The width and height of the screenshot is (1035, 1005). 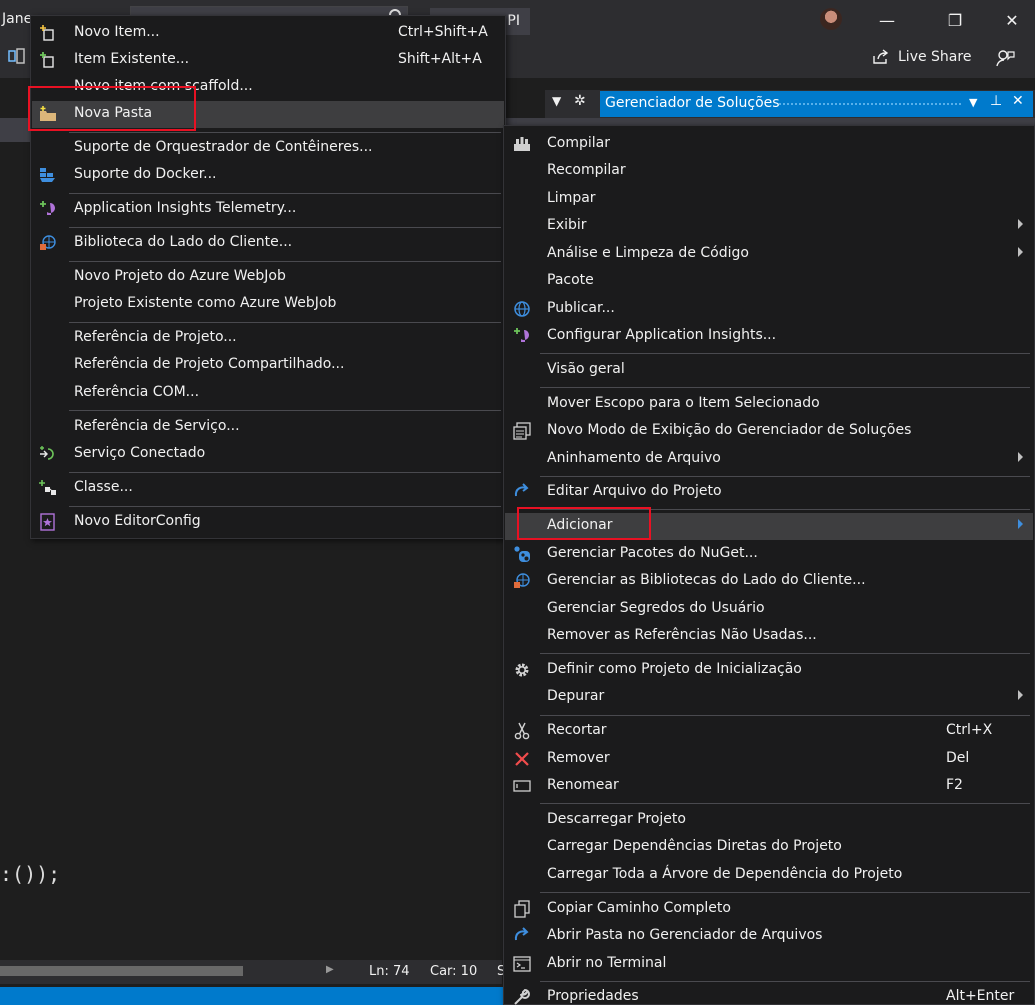 What do you see at coordinates (522, 786) in the screenshot?
I see `rename-icon` at bounding box center [522, 786].